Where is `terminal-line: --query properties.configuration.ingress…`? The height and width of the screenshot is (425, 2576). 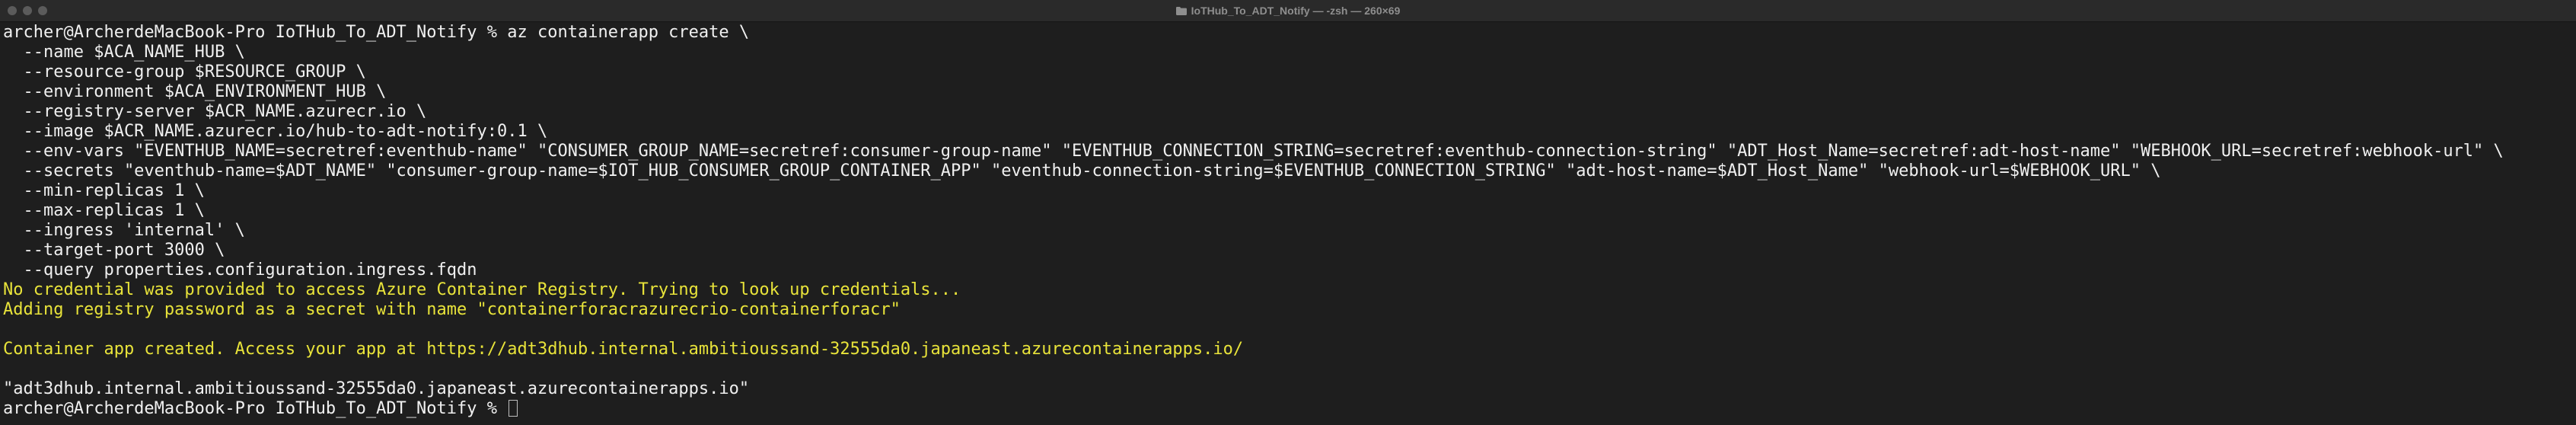 terminal-line: --query properties.configuration.ingress… is located at coordinates (240, 270).